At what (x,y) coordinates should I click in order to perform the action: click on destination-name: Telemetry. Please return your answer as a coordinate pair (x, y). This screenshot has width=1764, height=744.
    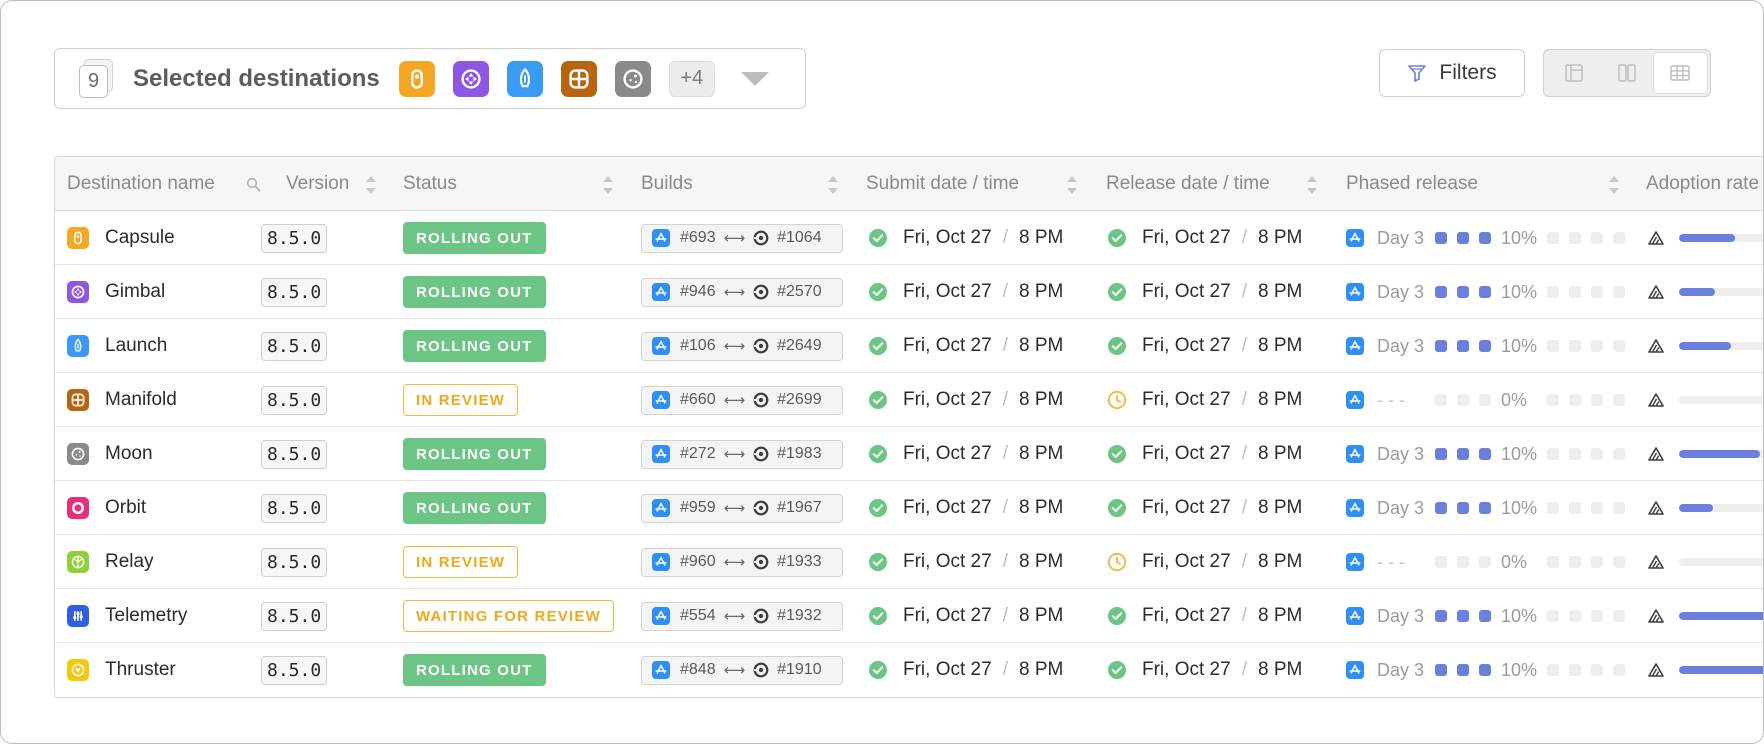
    Looking at the image, I should click on (146, 616).